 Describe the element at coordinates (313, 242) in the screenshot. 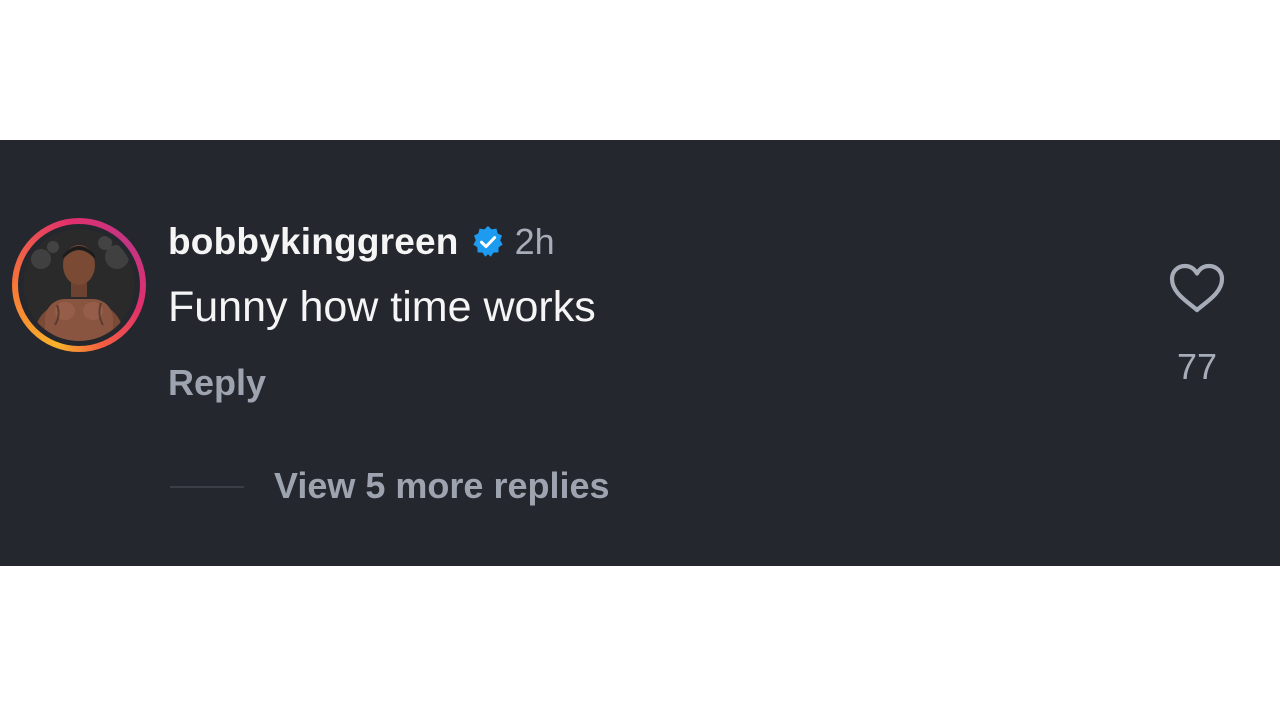

I see `username-link: bobbykinggreen` at that location.